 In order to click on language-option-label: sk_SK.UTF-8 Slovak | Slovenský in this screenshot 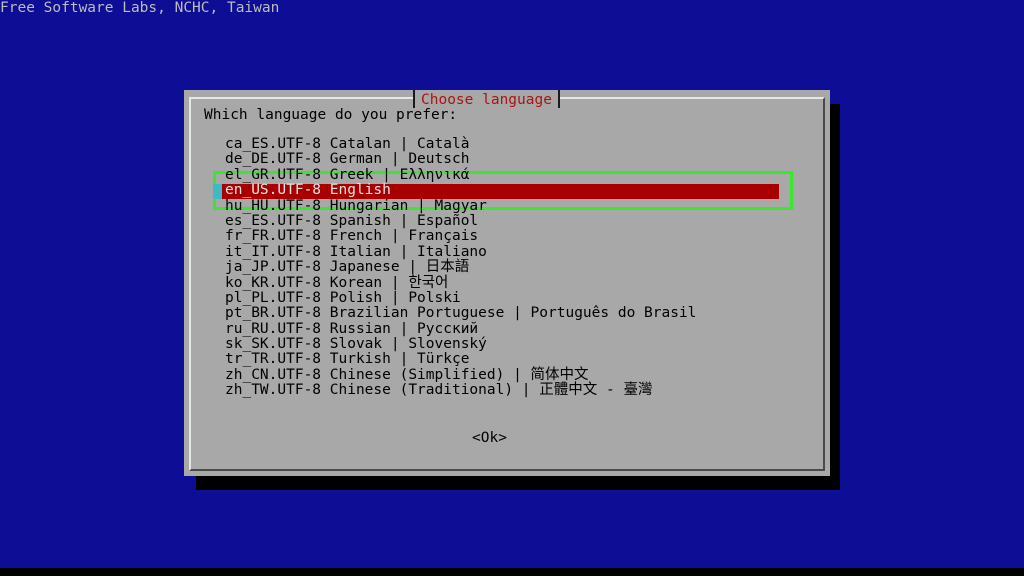, I will do `click(356, 344)`.